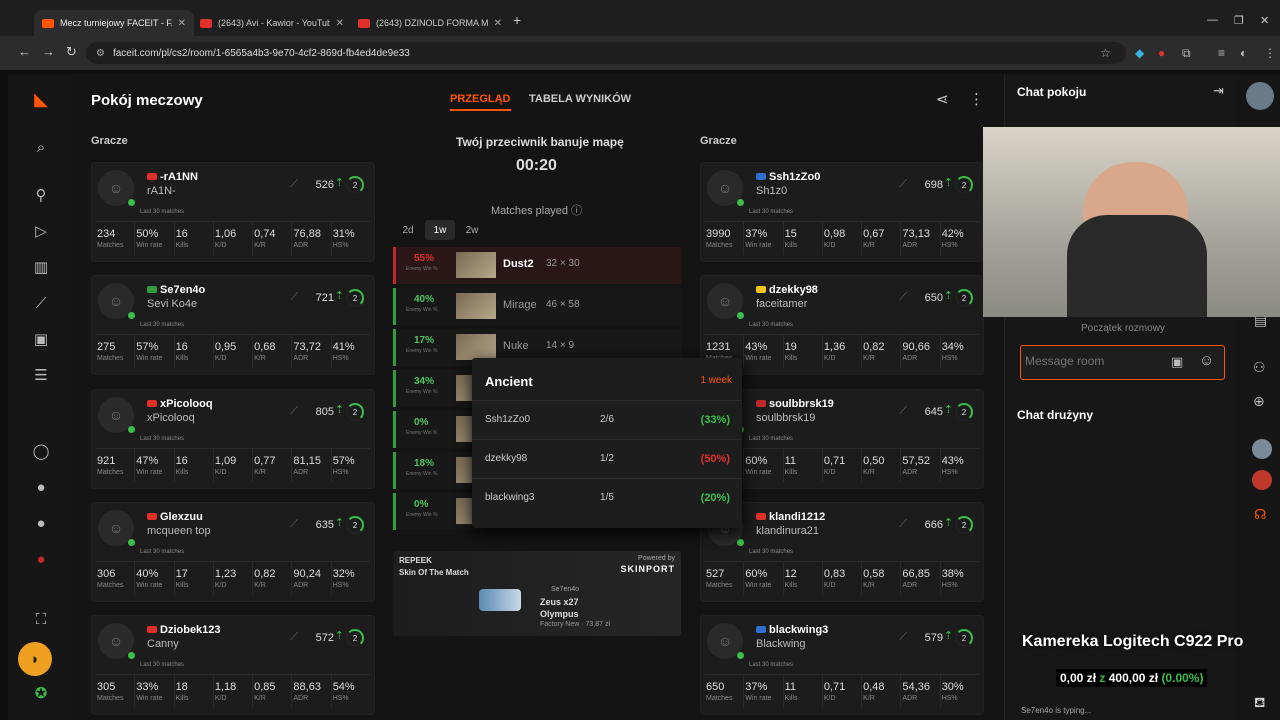  Describe the element at coordinates (829, 472) in the screenshot. I see `stat-label: K/D` at that location.